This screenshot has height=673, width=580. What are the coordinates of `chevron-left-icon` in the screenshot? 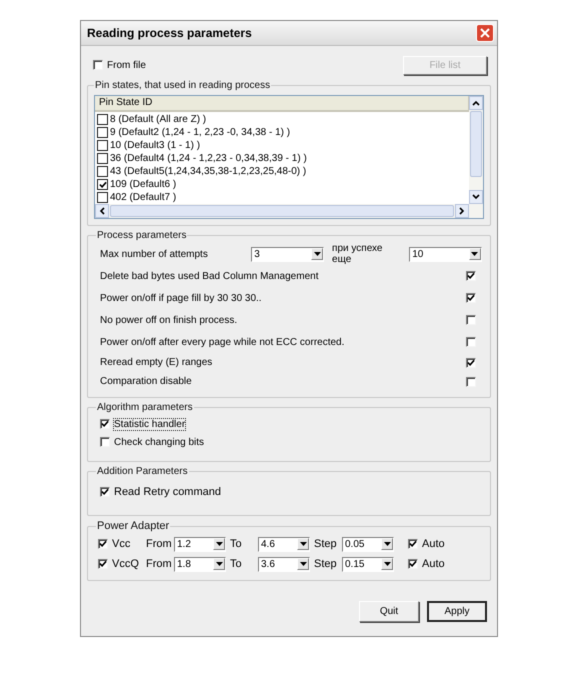 It's located at (102, 211).